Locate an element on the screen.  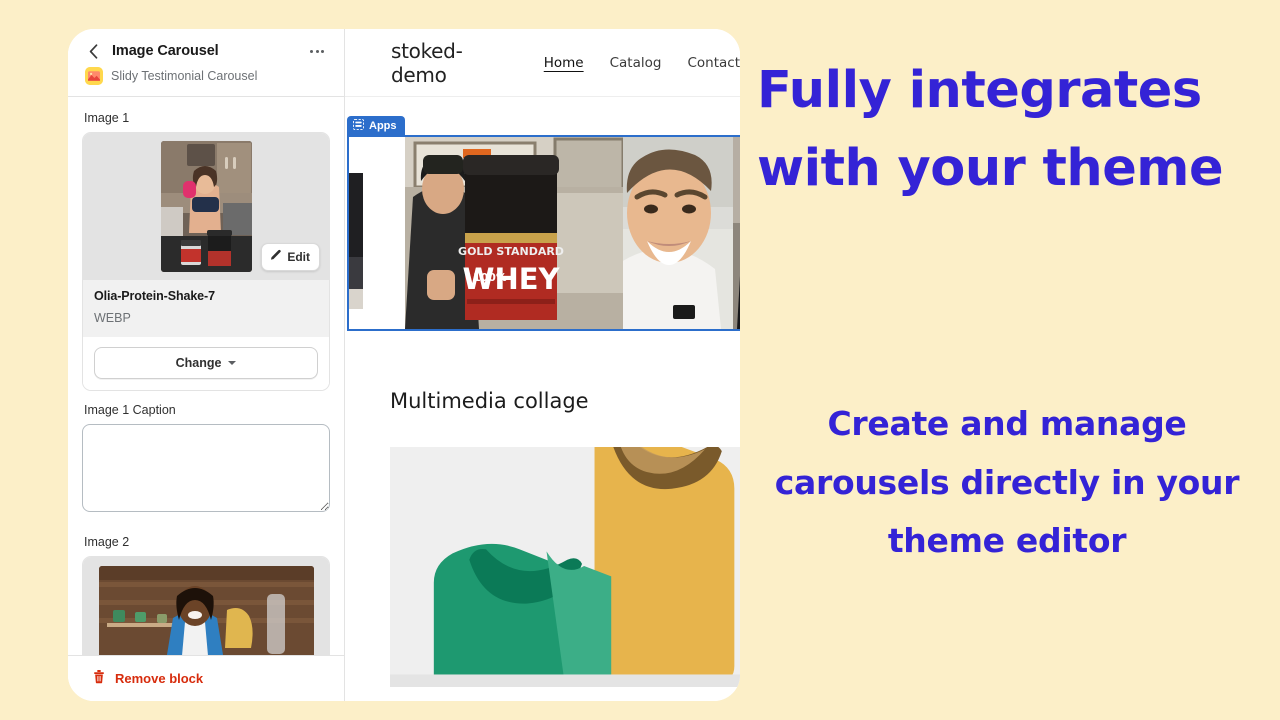
image-file-type: WEBP is located at coordinates (112, 318).